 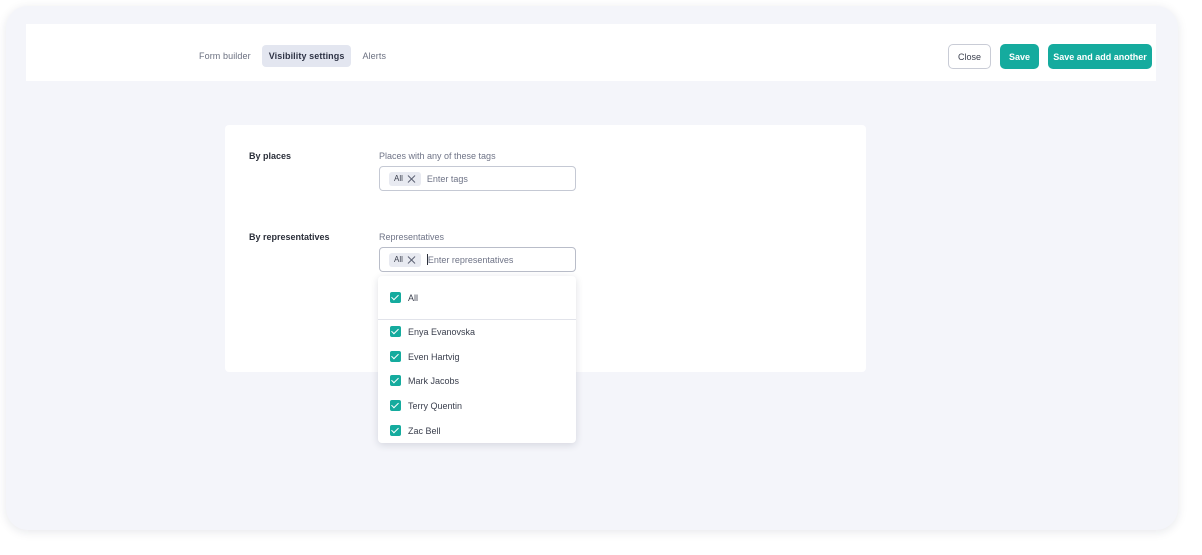 I want to click on tab-alerts: Alerts, so click(x=374, y=56).